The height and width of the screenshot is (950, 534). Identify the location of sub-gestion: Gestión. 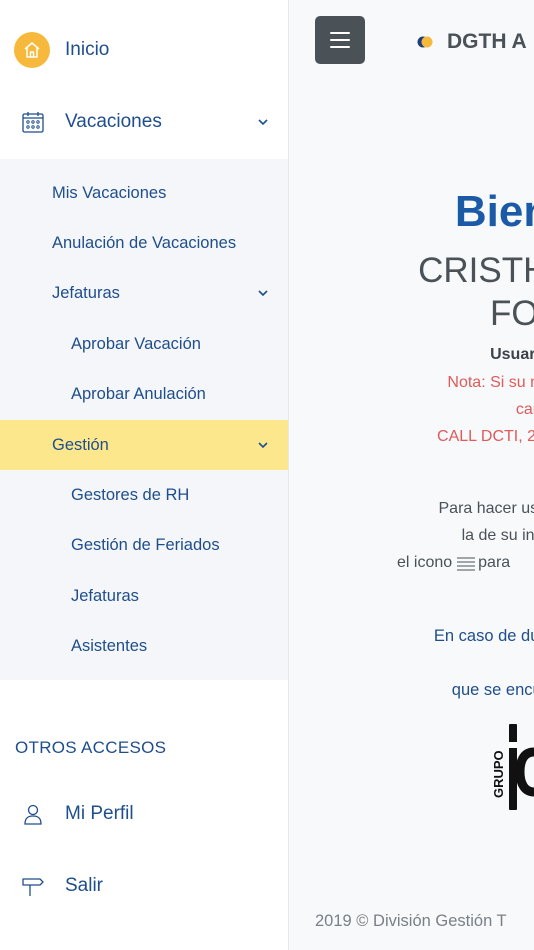
(144, 445).